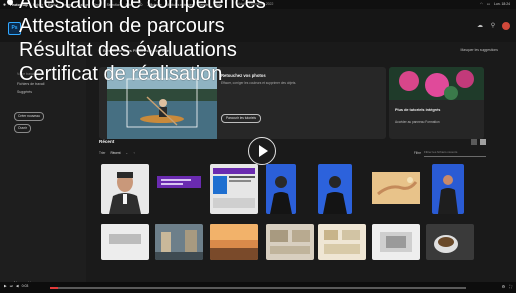 Image resolution: width=516 pixels, height=293 pixels. What do you see at coordinates (127, 153) in the screenshot?
I see `chevron-down-icon: ⌄` at bounding box center [127, 153].